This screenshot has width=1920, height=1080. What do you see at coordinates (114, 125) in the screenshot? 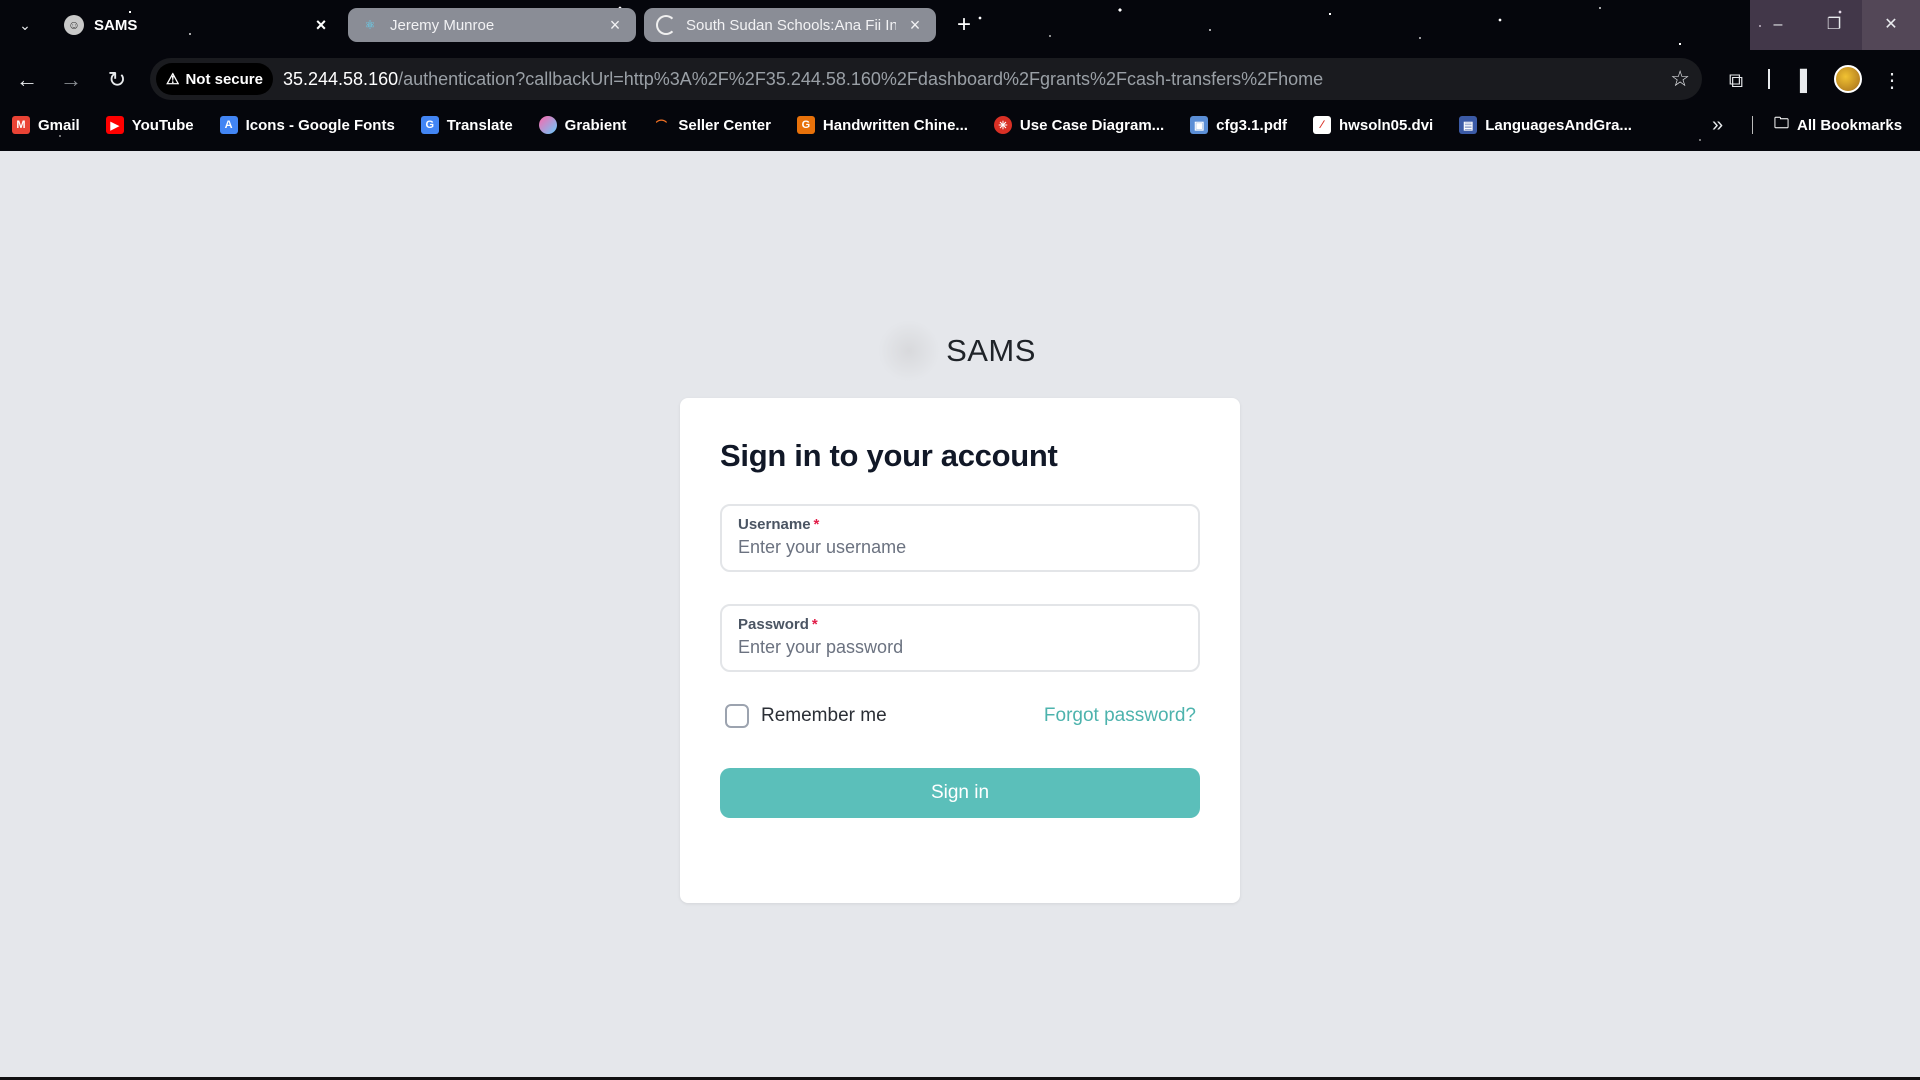
I see `youtube-icon: ▶` at bounding box center [114, 125].